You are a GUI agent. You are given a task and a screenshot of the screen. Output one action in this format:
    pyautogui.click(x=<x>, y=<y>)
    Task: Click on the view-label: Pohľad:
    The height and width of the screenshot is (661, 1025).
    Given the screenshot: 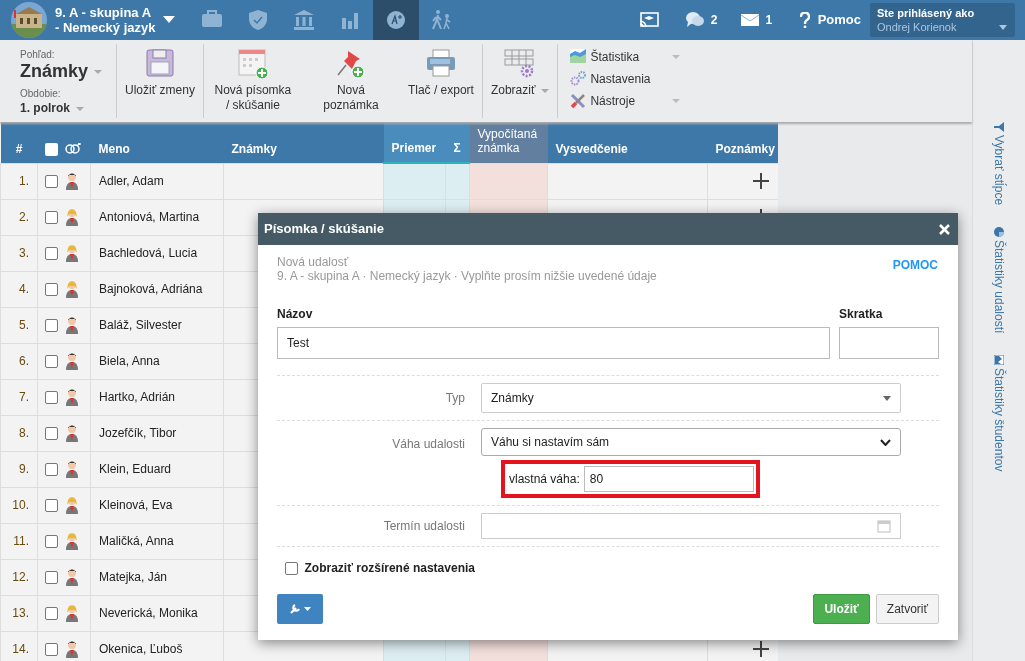 What is the action you would take?
    pyautogui.click(x=37, y=54)
    